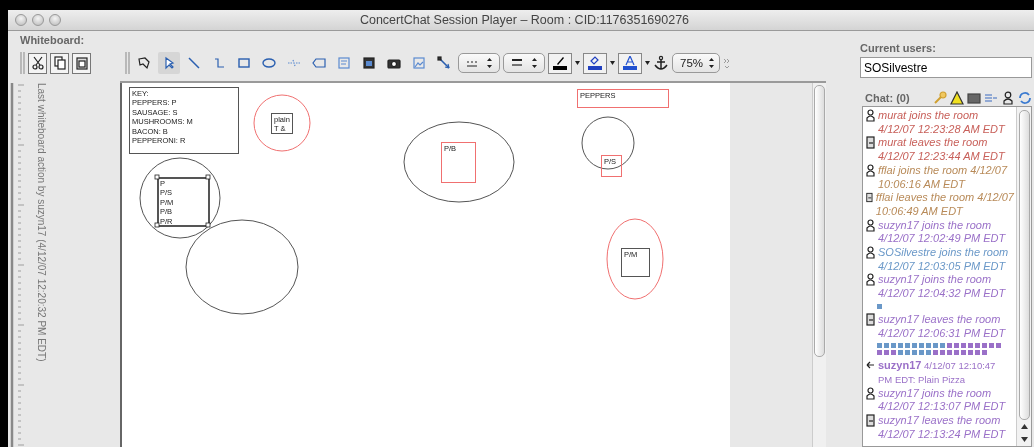 This screenshot has height=447, width=1034. What do you see at coordinates (41, 223) in the screenshot?
I see `last-action-text: Last whiteboard action by suzyn17 (4/12/07 12:20:32 PM EDT)` at bounding box center [41, 223].